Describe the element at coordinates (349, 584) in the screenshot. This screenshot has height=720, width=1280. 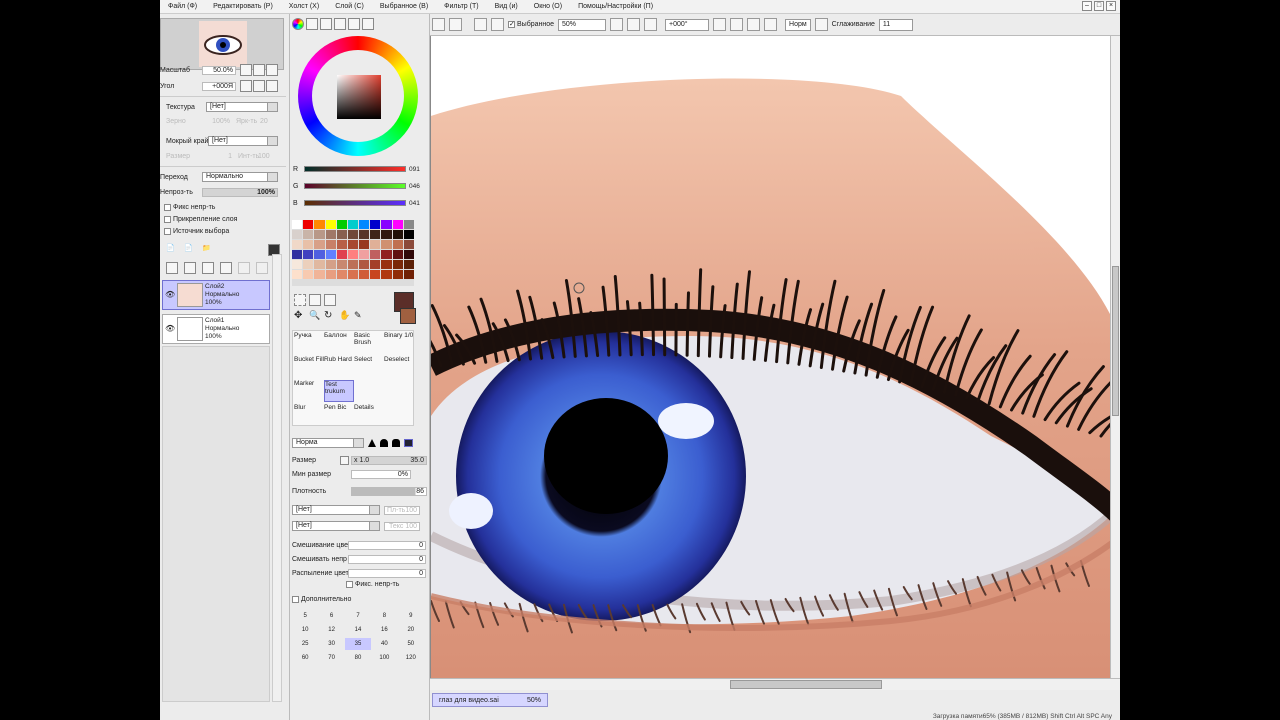
I see `brush-lock-opacity-checkbox` at that location.